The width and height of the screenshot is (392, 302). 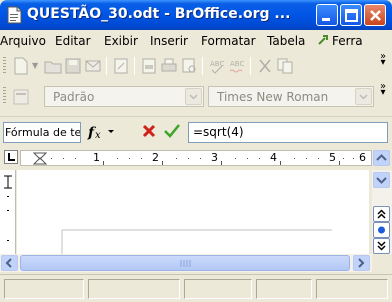 I want to click on horizontal-scrollbar, so click(x=186, y=263).